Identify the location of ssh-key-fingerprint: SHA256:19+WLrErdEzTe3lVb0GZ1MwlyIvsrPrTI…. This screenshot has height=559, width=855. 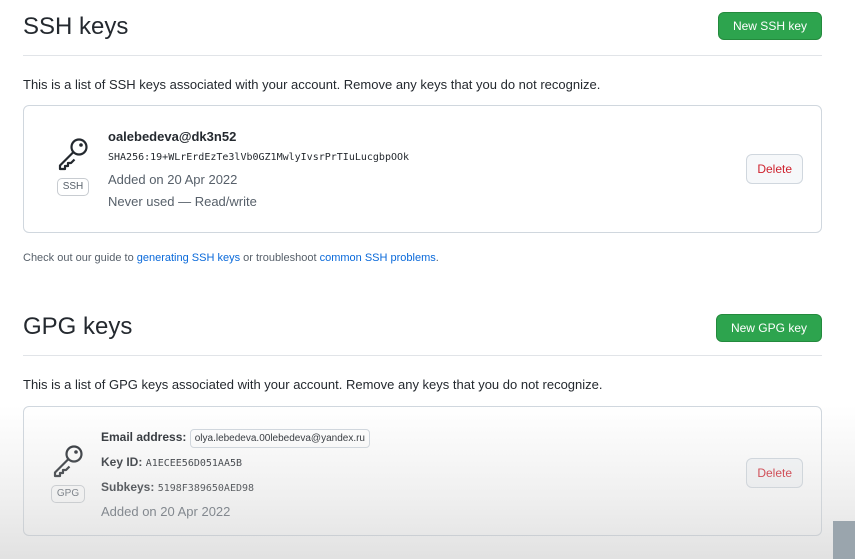
(259, 157).